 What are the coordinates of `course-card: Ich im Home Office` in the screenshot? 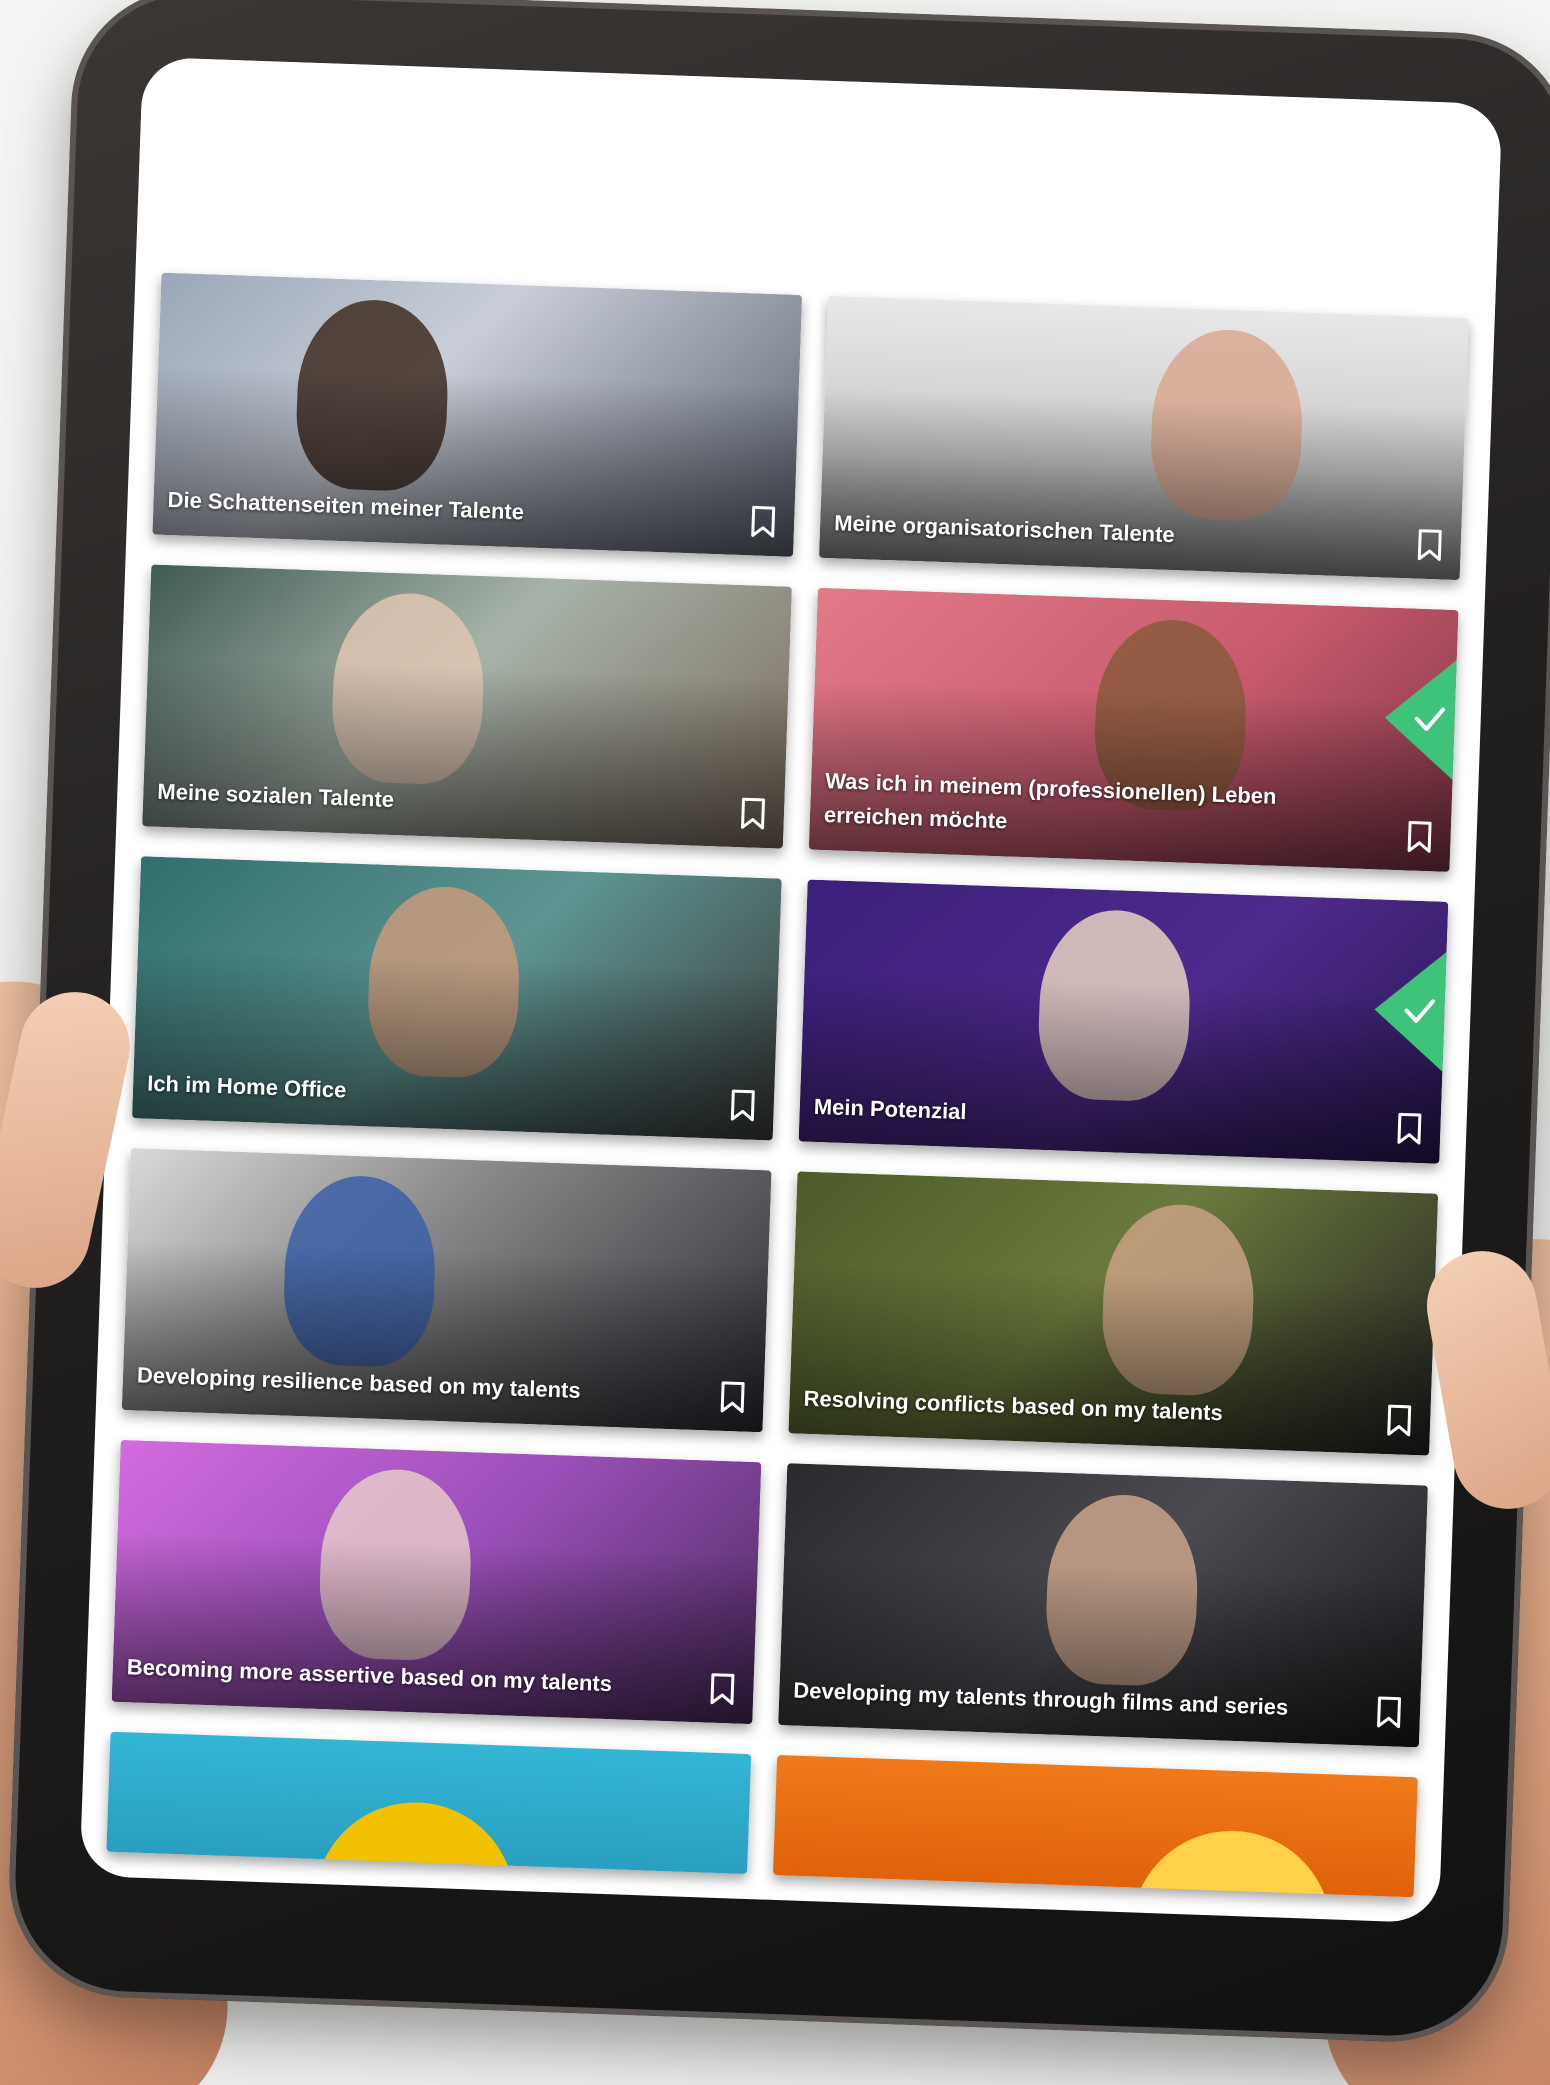 It's located at (457, 998).